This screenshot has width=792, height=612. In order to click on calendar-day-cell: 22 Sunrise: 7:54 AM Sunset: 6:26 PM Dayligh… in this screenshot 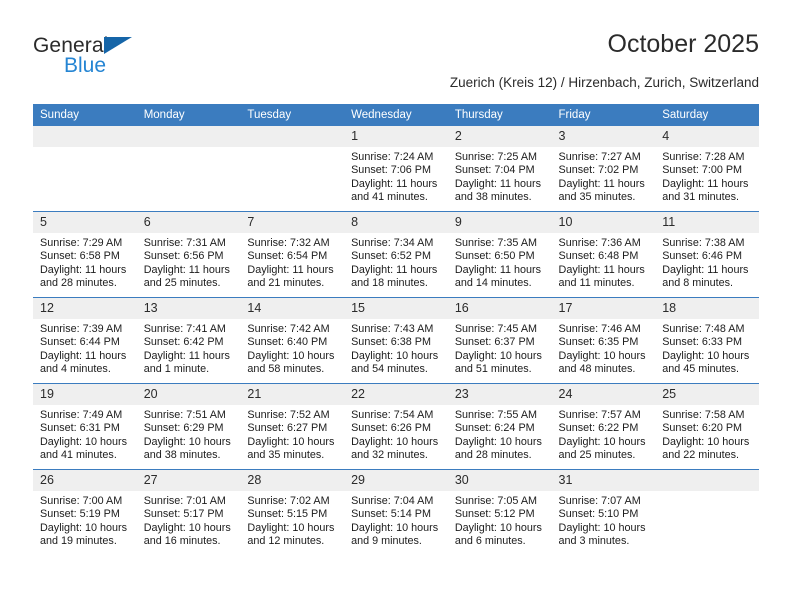, I will do `click(396, 426)`.